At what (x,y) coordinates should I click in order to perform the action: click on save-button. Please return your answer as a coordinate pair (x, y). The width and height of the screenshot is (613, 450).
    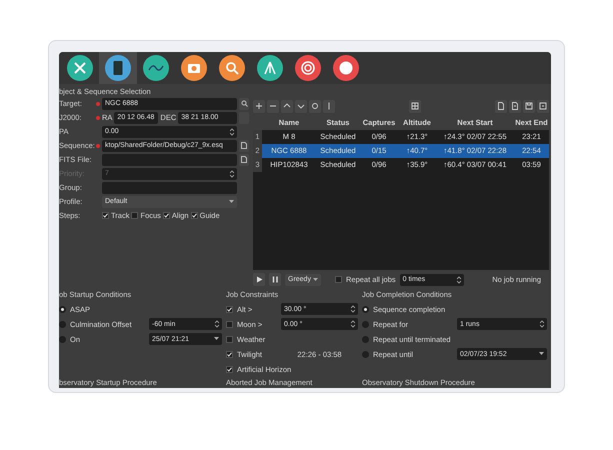
    Looking at the image, I should click on (529, 106).